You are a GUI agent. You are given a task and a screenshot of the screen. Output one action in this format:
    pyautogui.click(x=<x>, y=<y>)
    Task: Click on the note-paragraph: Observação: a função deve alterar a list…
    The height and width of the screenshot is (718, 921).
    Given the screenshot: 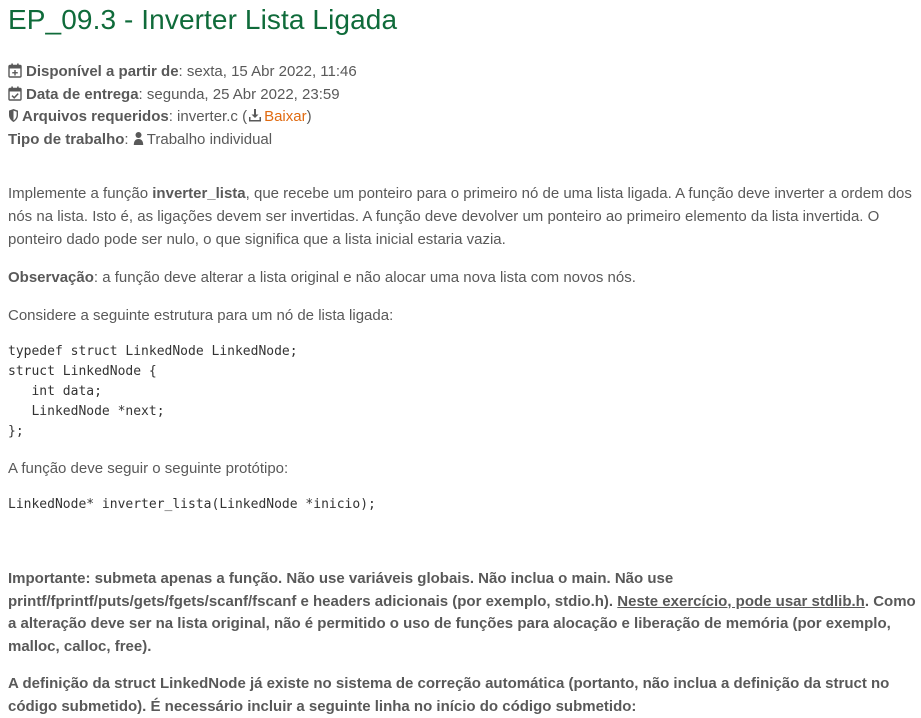 What is the action you would take?
    pyautogui.click(x=463, y=277)
    